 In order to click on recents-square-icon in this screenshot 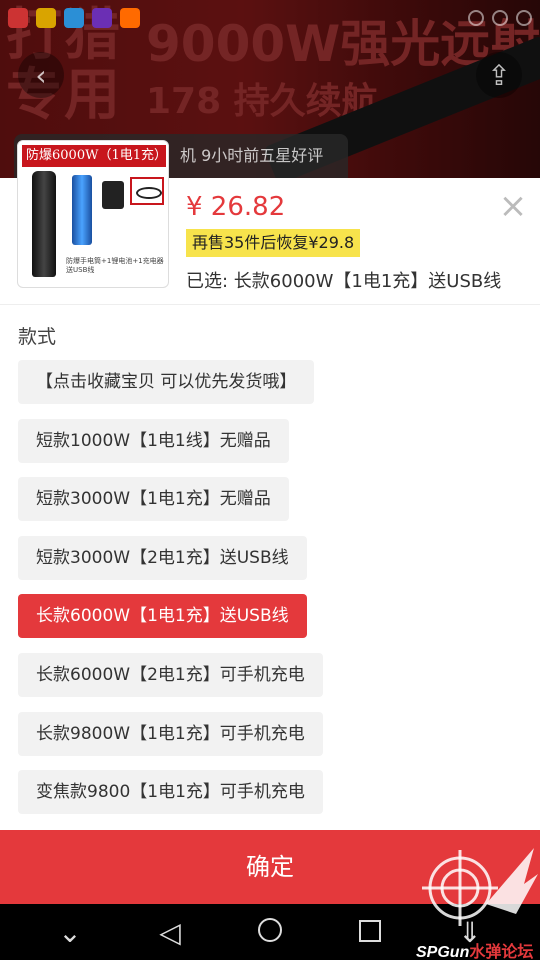, I will do `click(370, 932)`.